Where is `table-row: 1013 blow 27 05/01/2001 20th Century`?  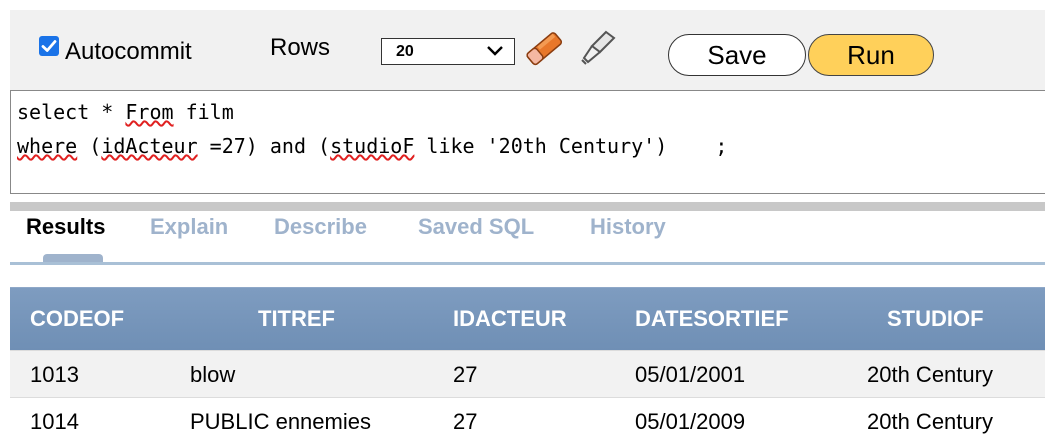
table-row: 1013 blow 27 05/01/2001 20th Century is located at coordinates (527, 373).